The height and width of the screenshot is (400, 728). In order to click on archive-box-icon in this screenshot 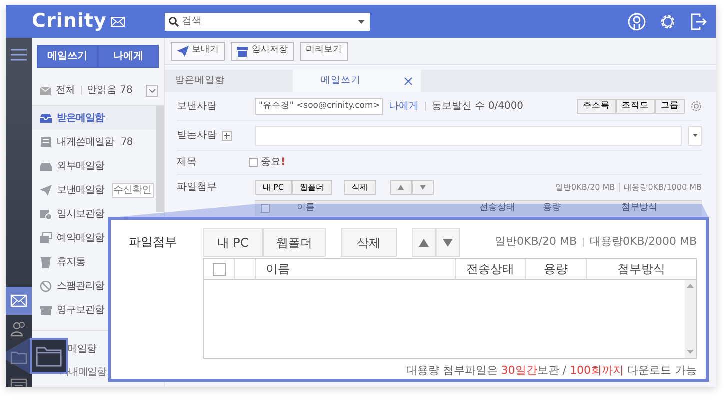, I will do `click(46, 310)`.